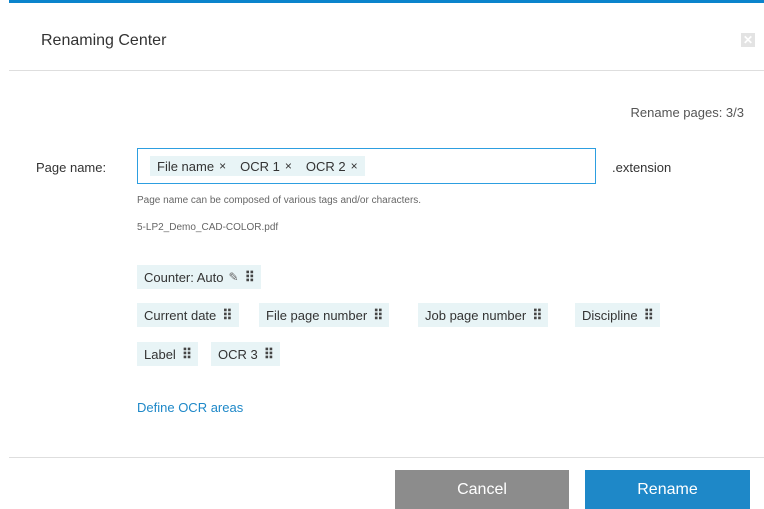 The width and height of the screenshot is (764, 509). What do you see at coordinates (104, 40) in the screenshot?
I see `dialog-title: Renaming Center` at bounding box center [104, 40].